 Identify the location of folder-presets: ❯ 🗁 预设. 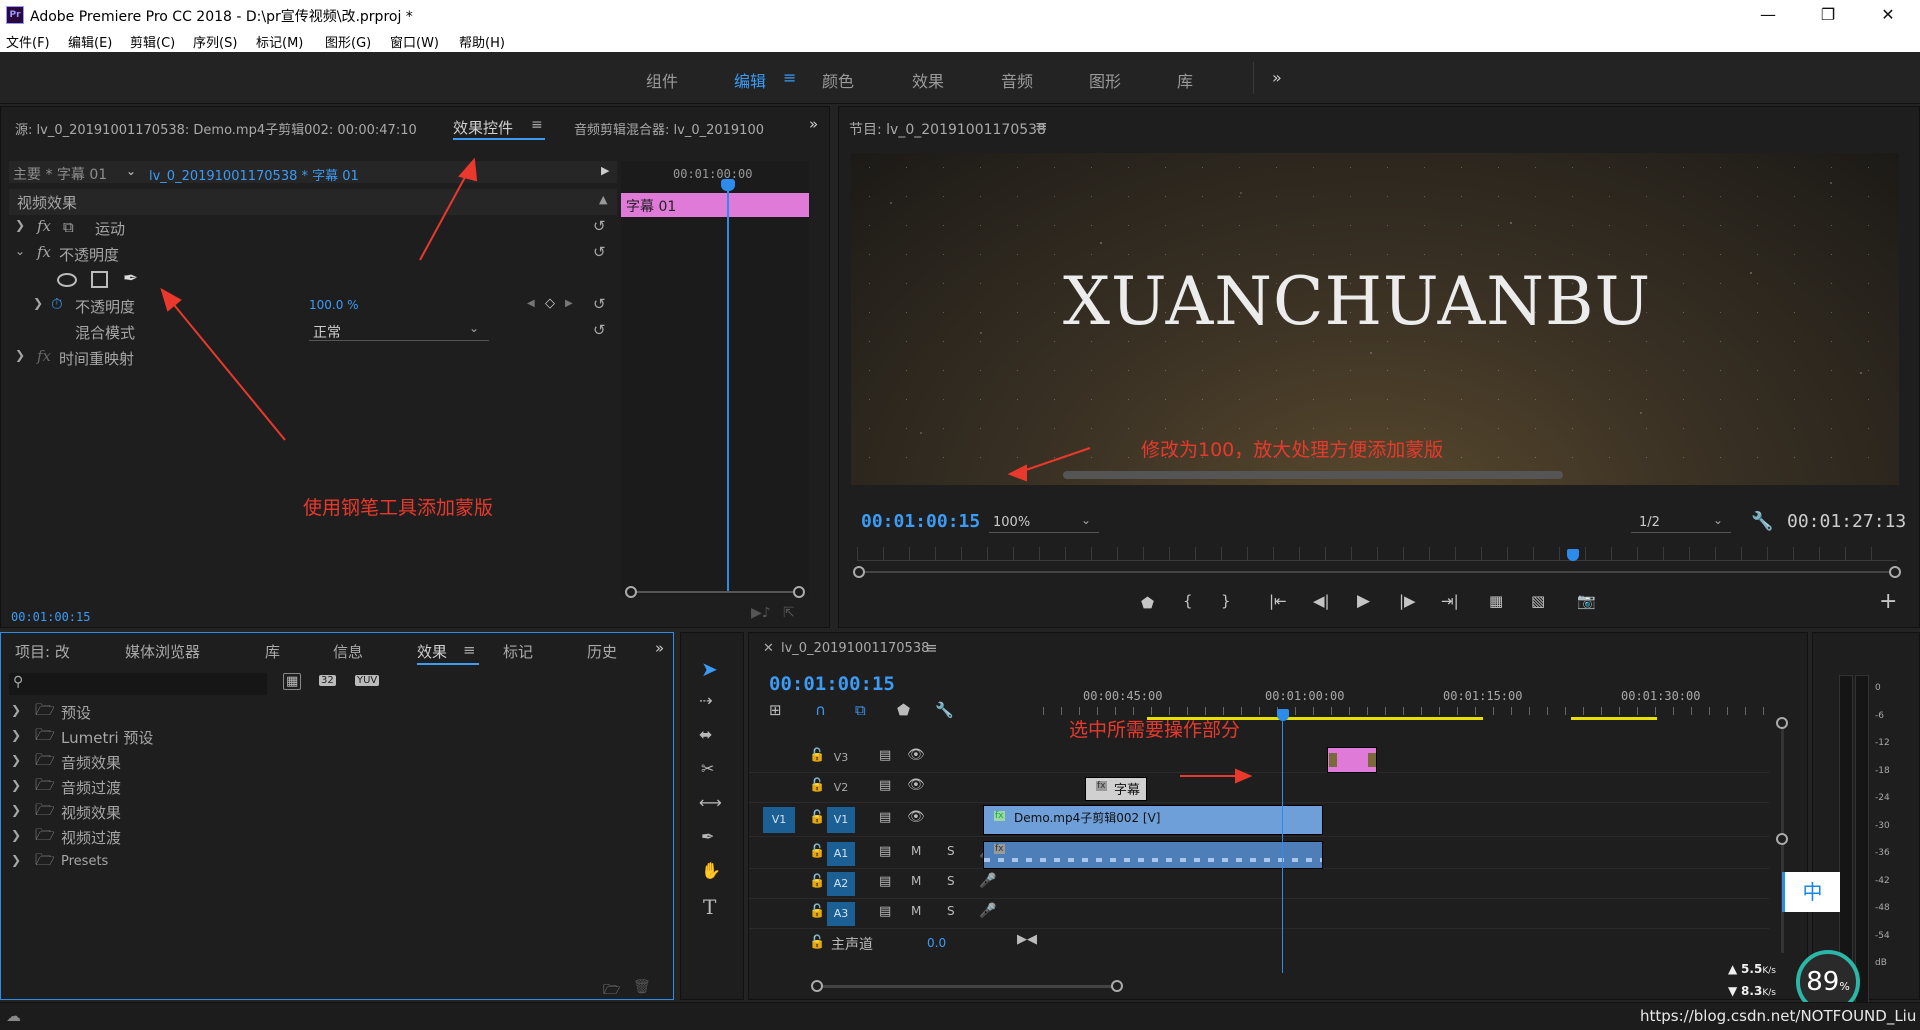
(331, 712).